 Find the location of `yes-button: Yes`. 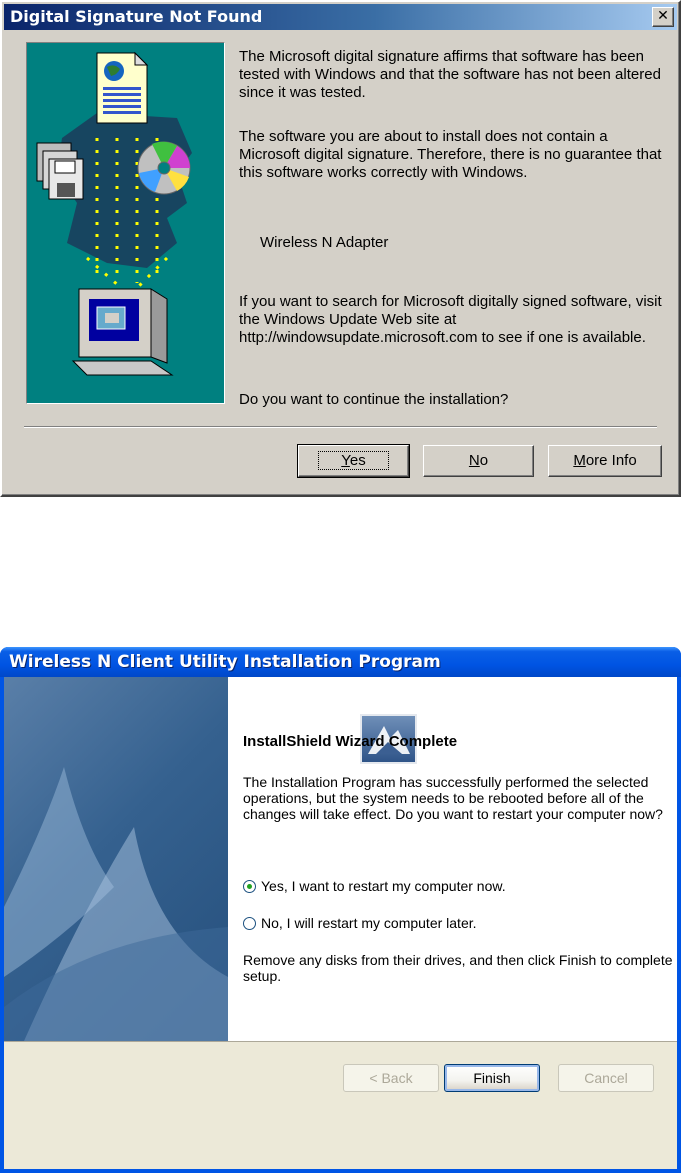

yes-button: Yes is located at coordinates (353, 461).